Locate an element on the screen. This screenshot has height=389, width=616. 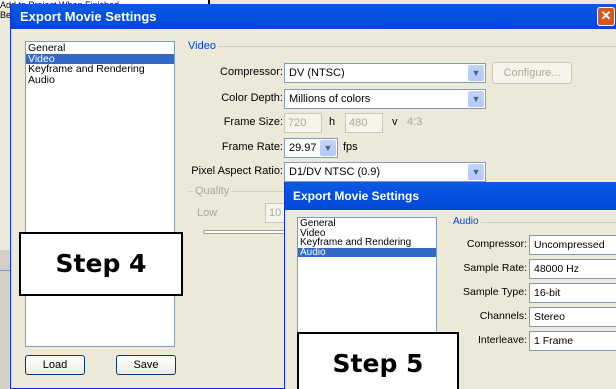
frame-rate-select: 29.97 ▼ is located at coordinates (311, 148).